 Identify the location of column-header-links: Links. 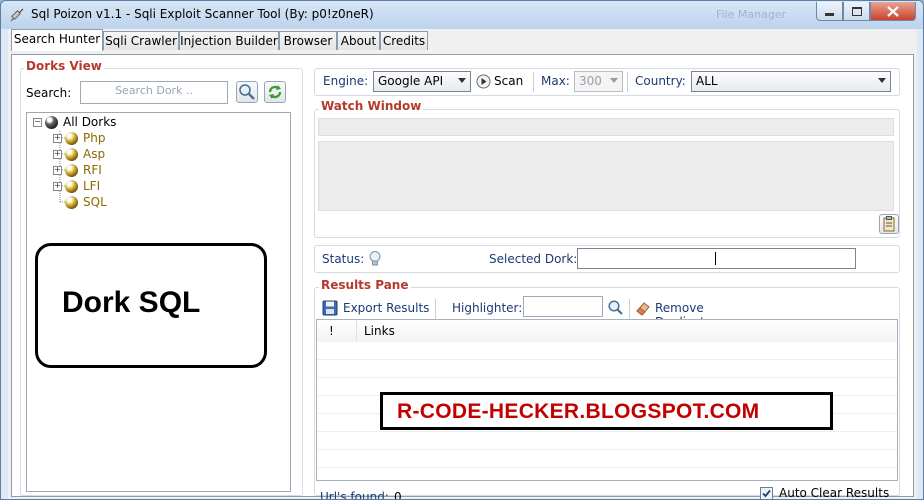
(379, 331).